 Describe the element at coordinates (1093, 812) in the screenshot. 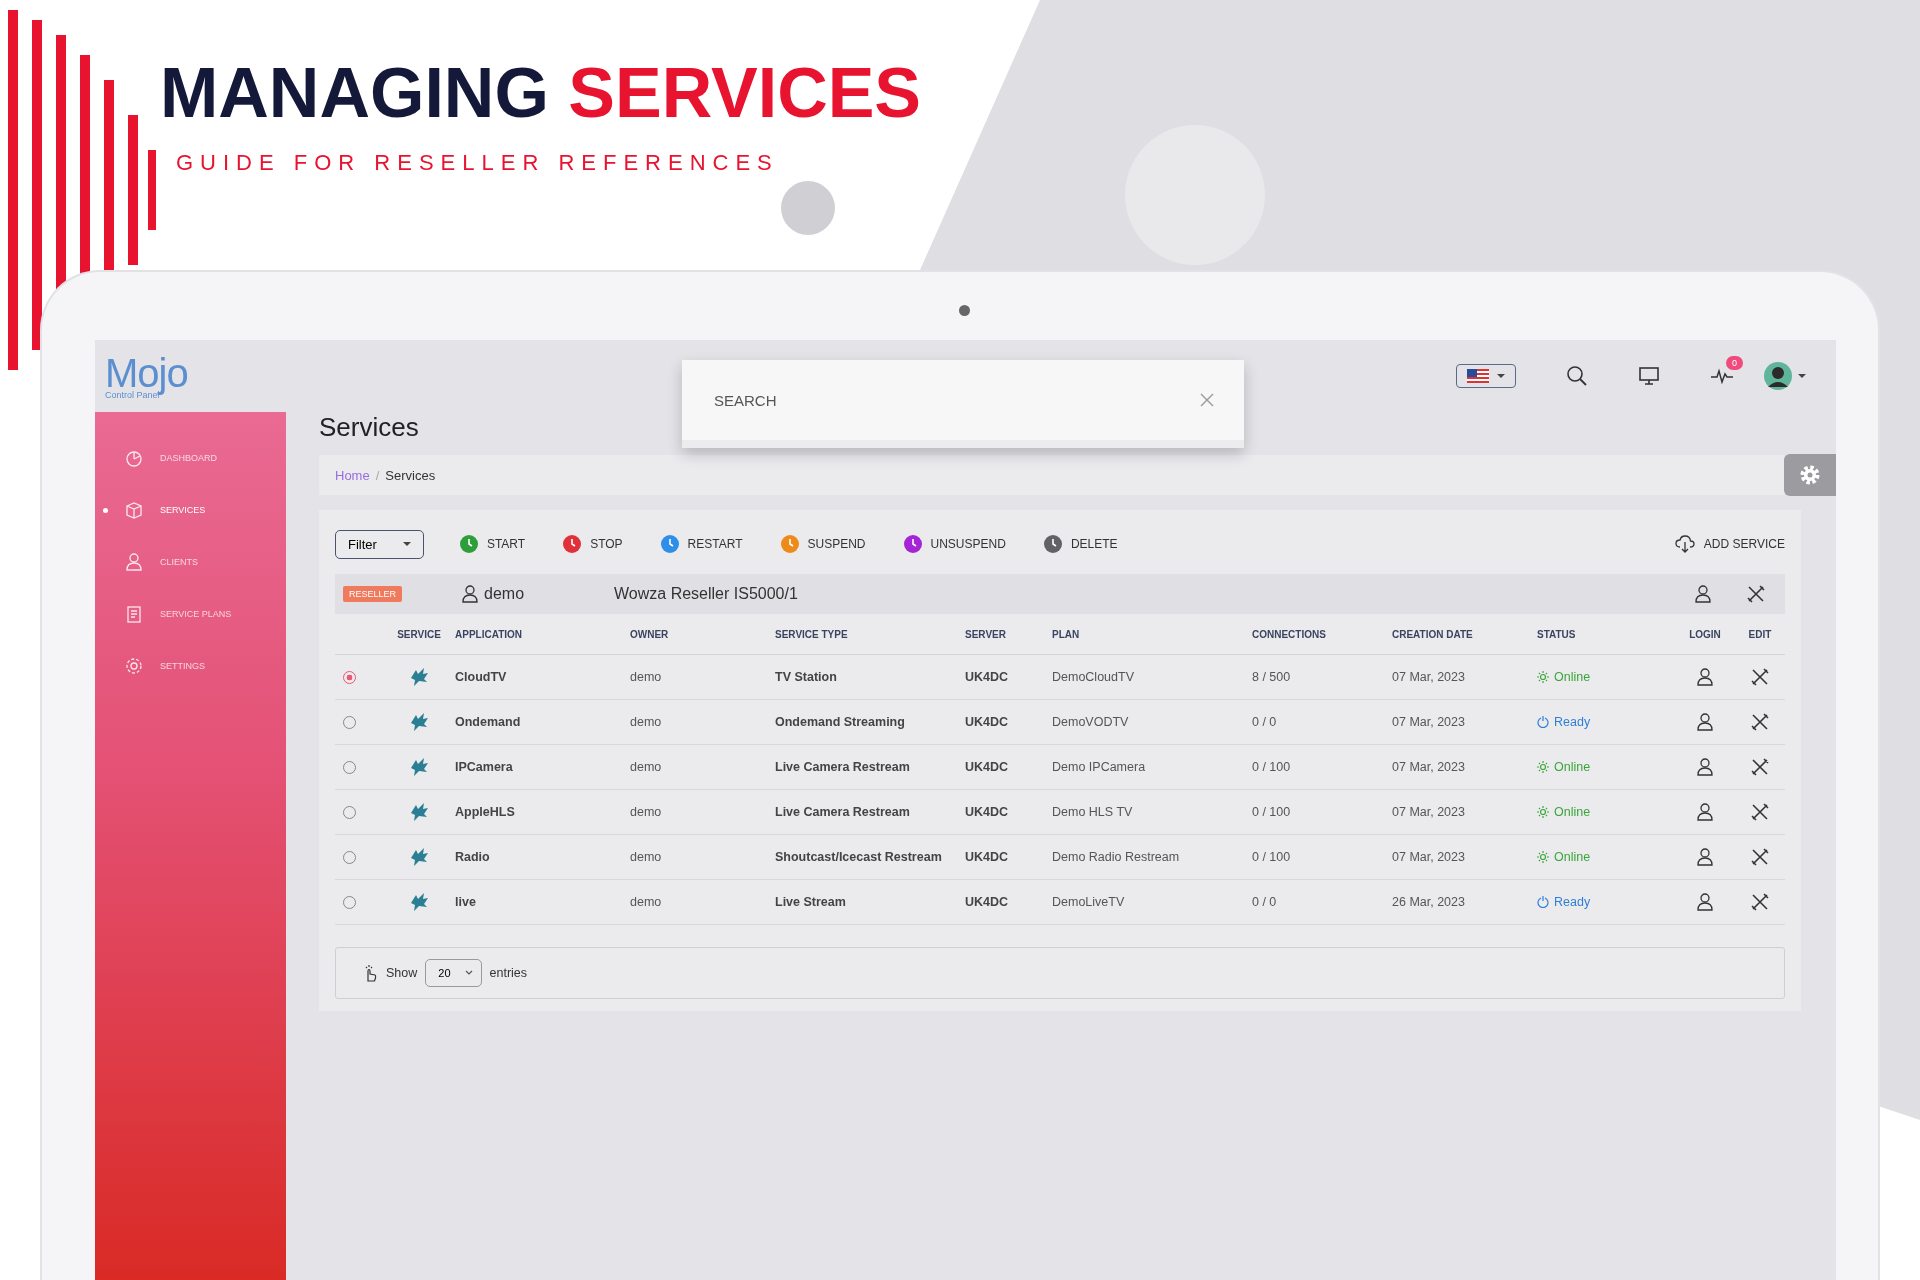

I see `table-cell-text: Demo HLS TV` at that location.